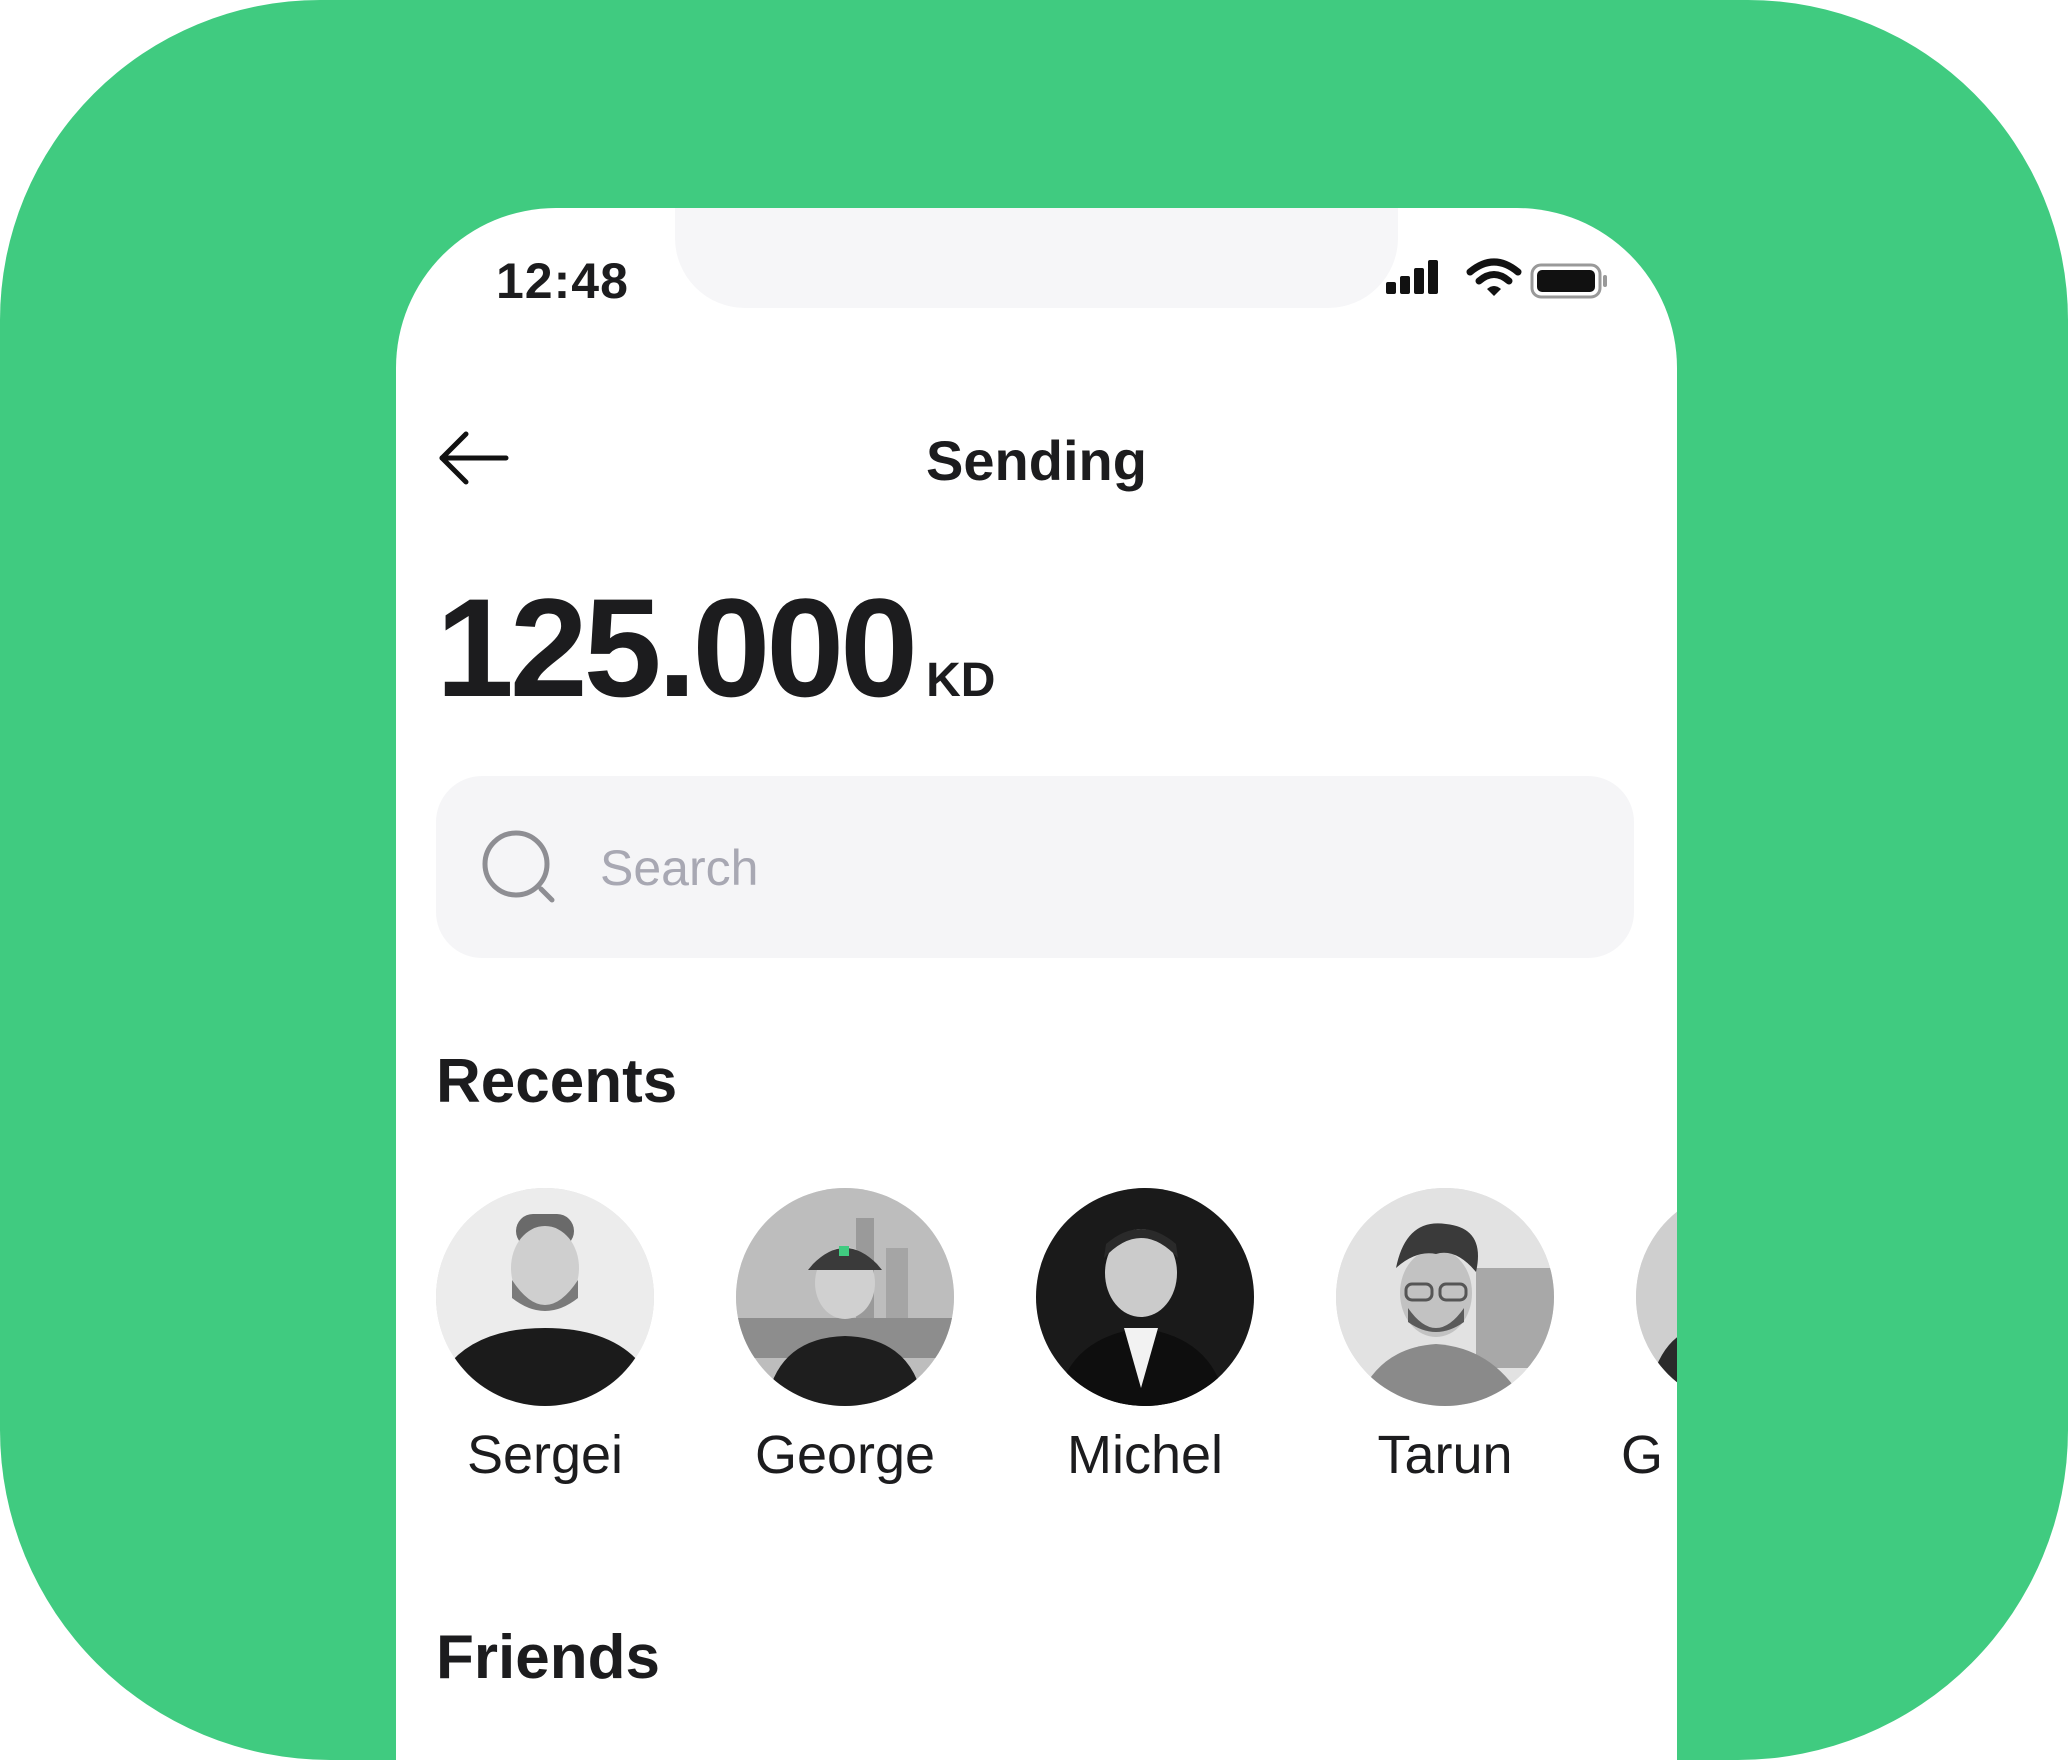  I want to click on recents-heading: Recents, so click(557, 1081).